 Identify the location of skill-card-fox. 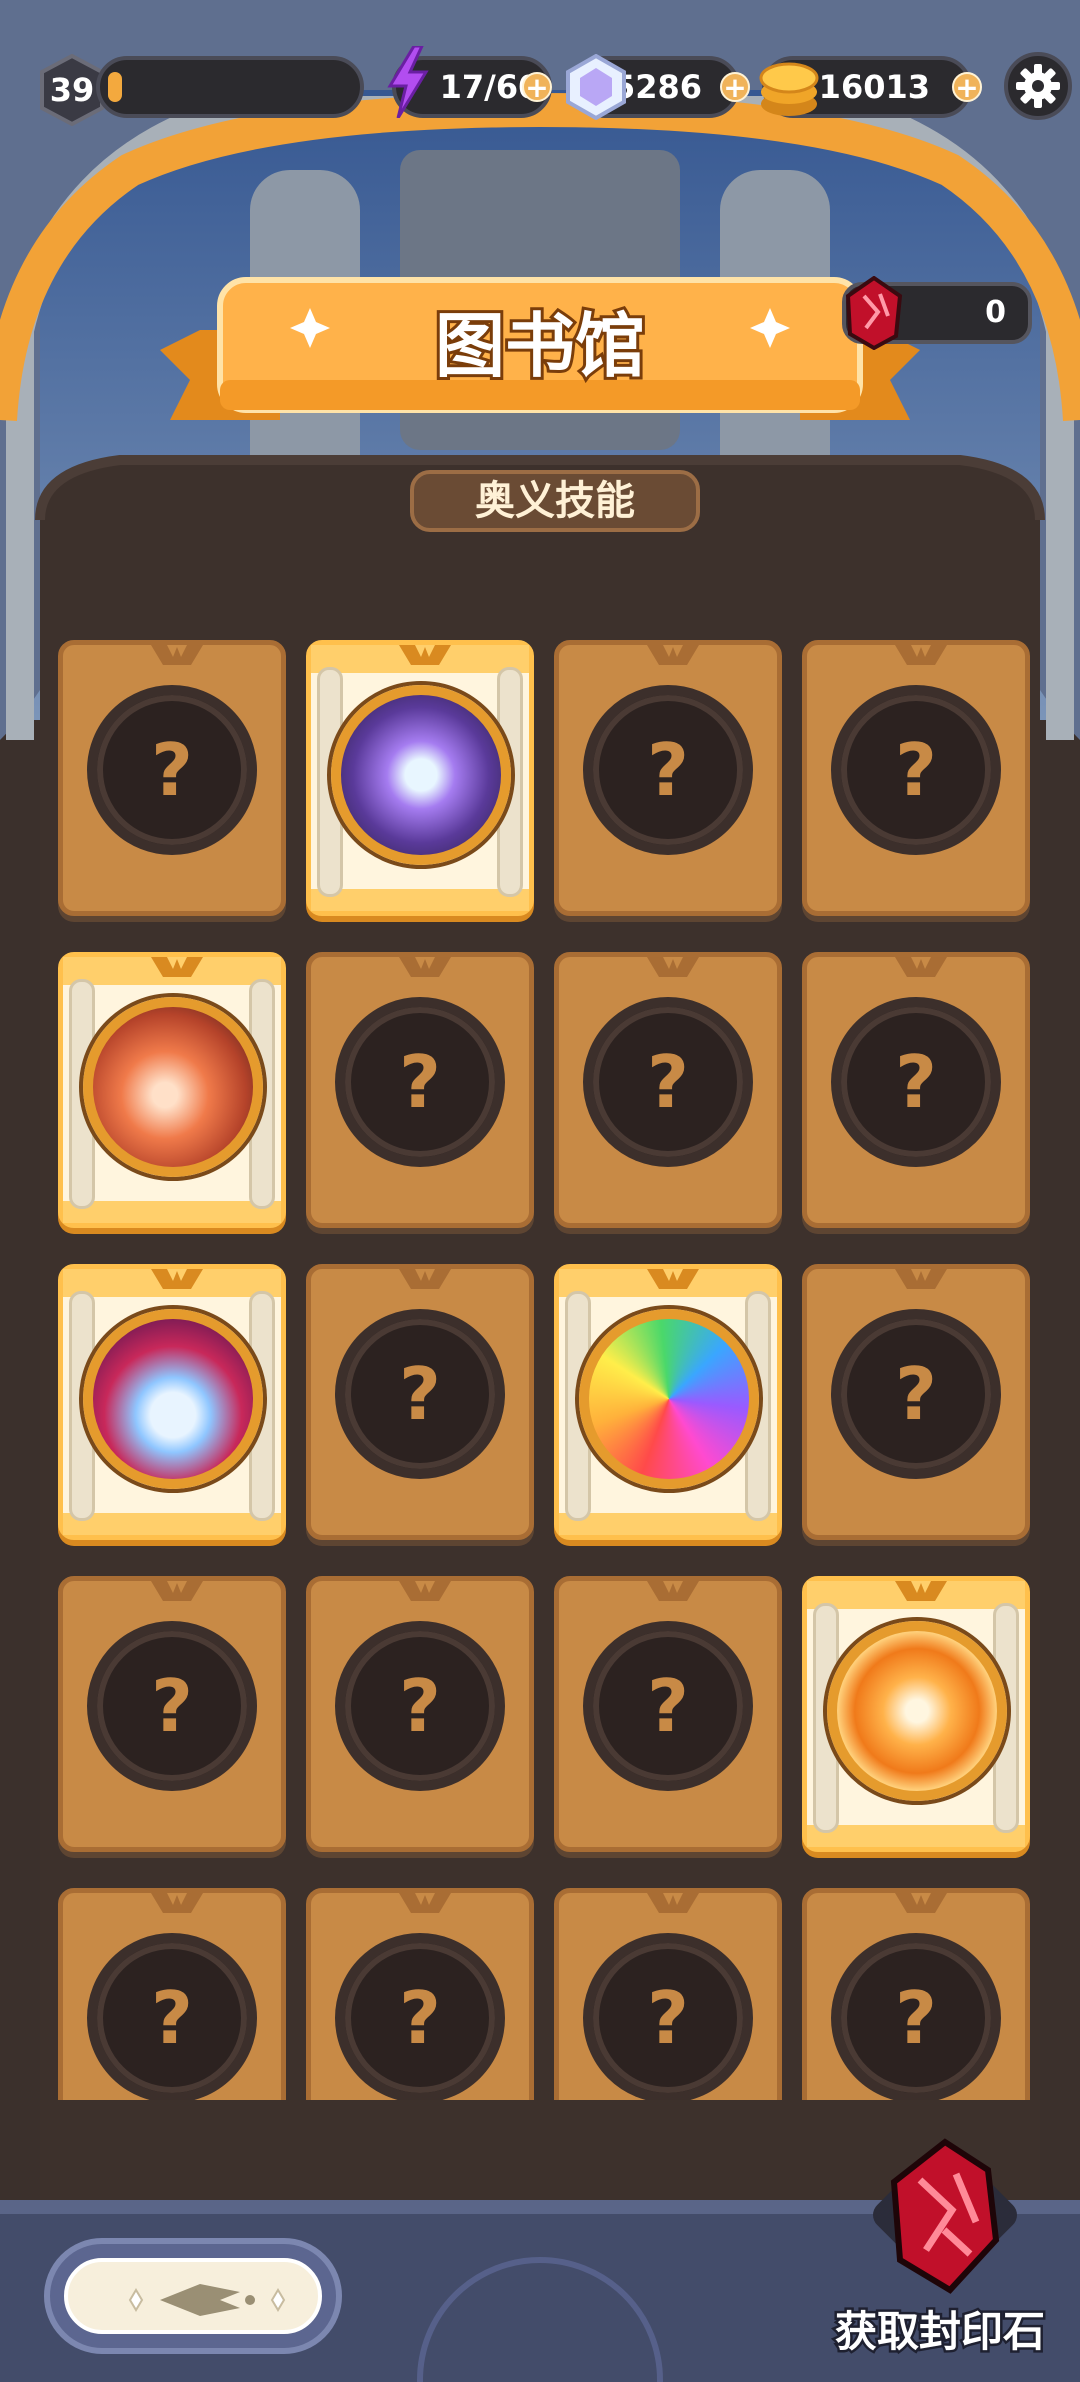
(172, 1402).